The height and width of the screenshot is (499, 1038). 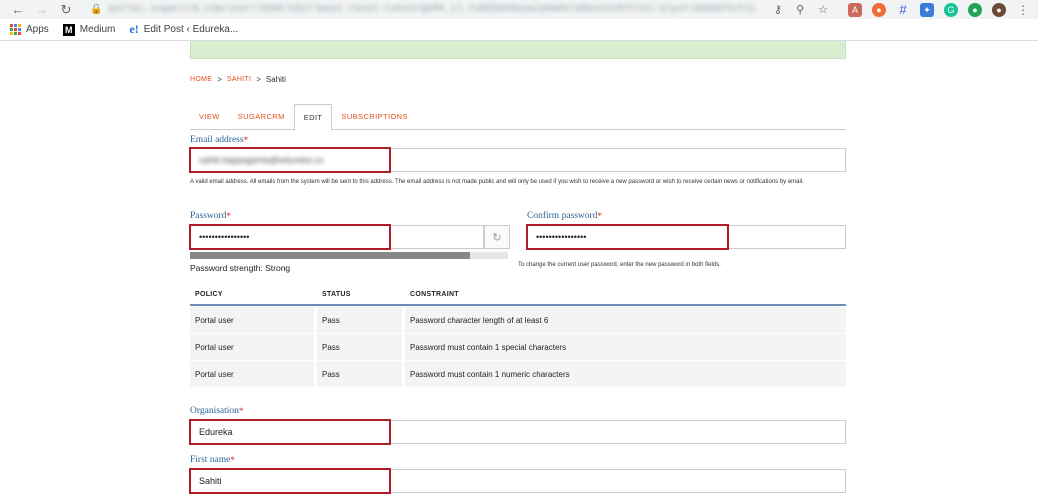 I want to click on edureka-icon: e!, so click(x=134, y=29).